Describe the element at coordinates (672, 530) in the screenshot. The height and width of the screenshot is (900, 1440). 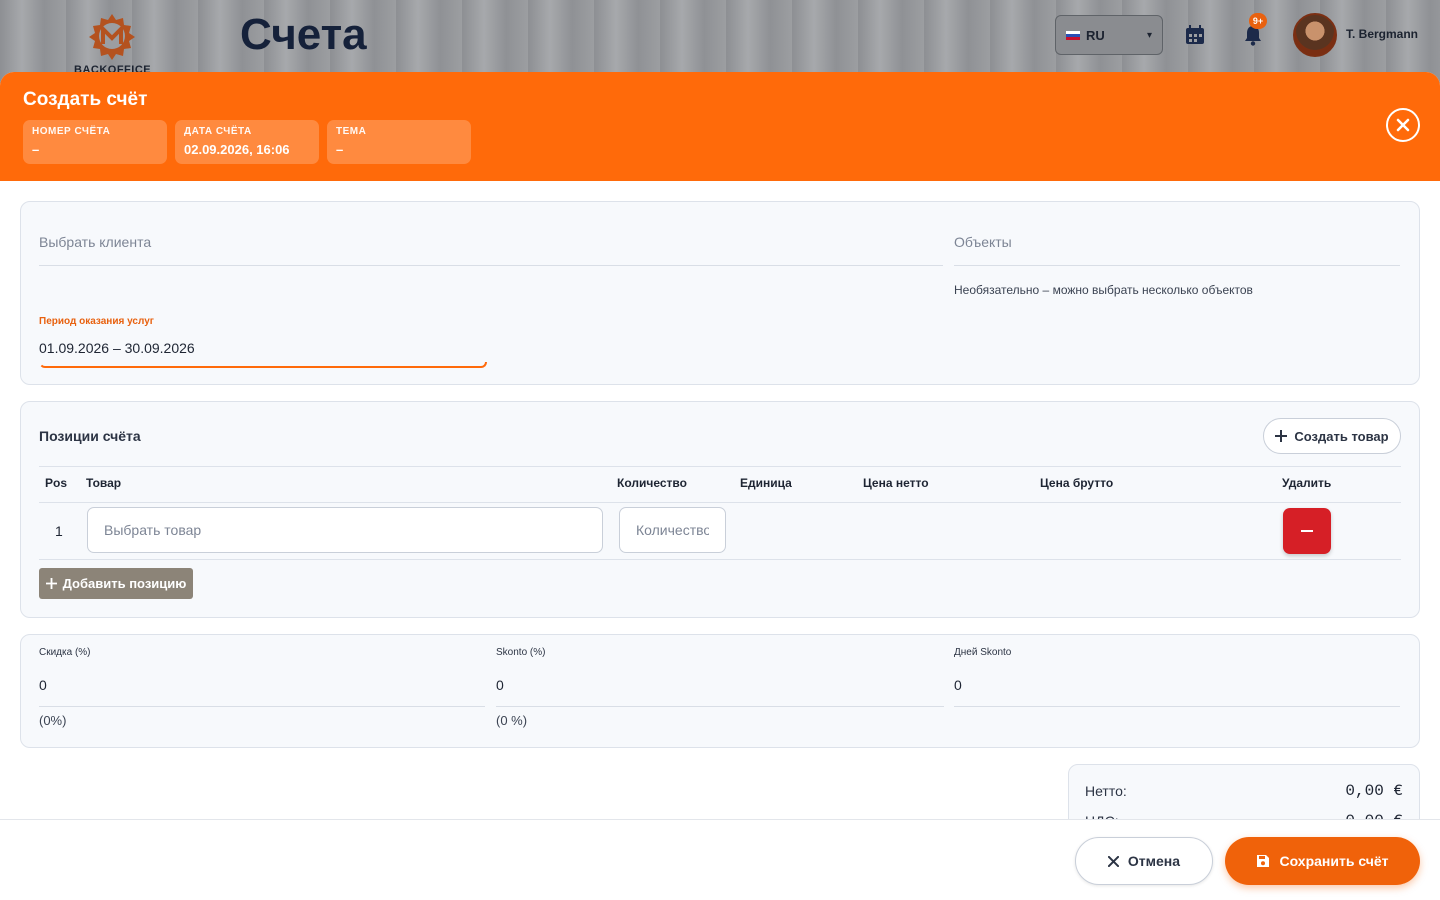
I see `quantity-input` at that location.